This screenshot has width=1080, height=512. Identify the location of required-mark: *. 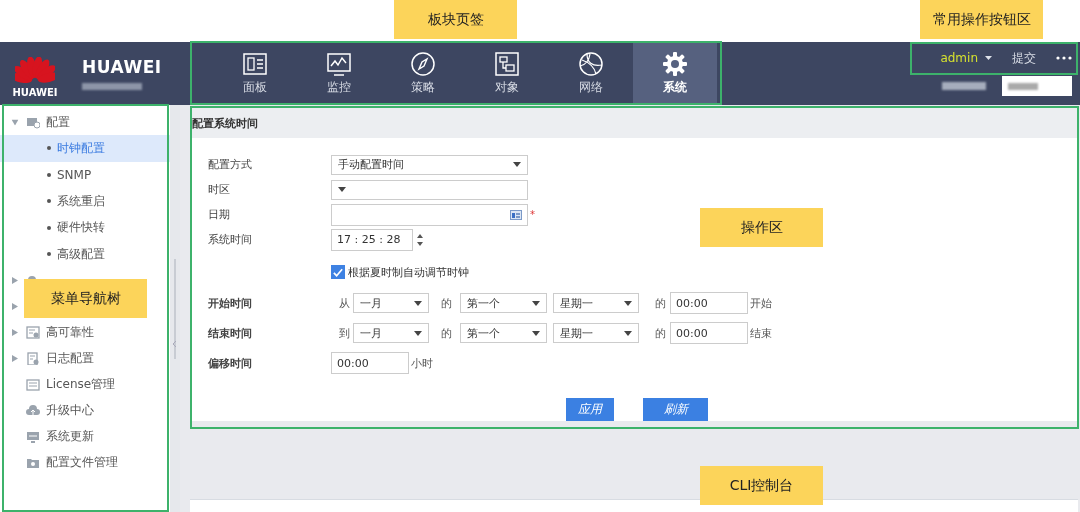
(532, 214).